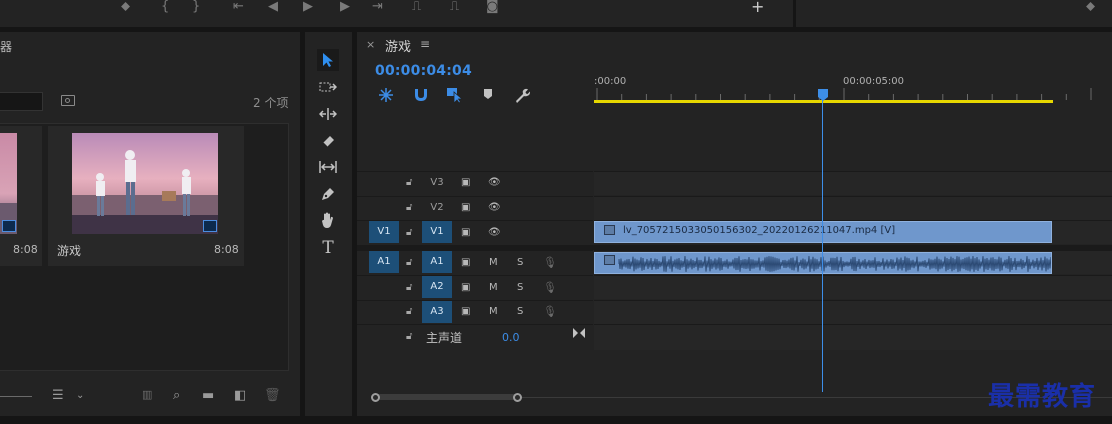 The image size is (1112, 424). What do you see at coordinates (308, 7) in the screenshot?
I see `play-icon: ▶` at bounding box center [308, 7].